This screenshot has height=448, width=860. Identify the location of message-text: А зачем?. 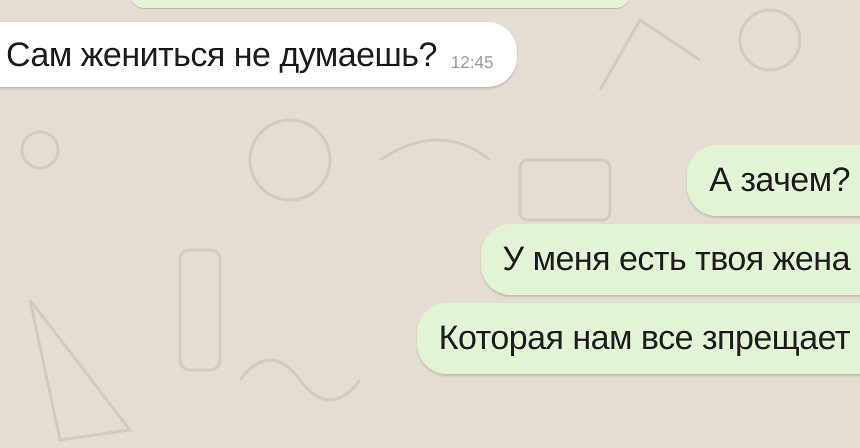
(779, 180).